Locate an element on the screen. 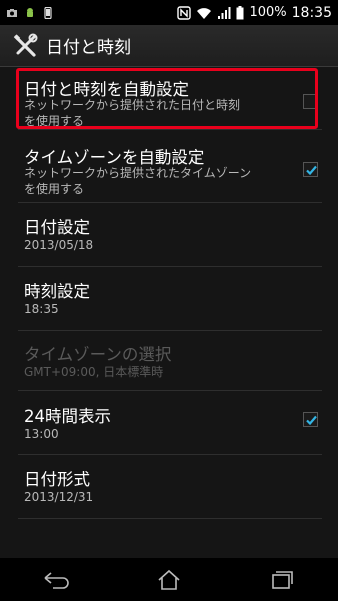 This screenshot has height=601, width=338. highlight-box is located at coordinates (167, 98).